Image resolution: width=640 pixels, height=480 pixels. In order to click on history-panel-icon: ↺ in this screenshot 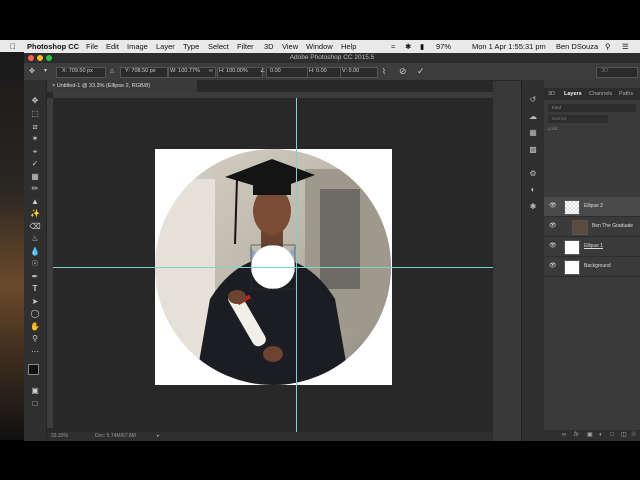, I will do `click(533, 100)`.